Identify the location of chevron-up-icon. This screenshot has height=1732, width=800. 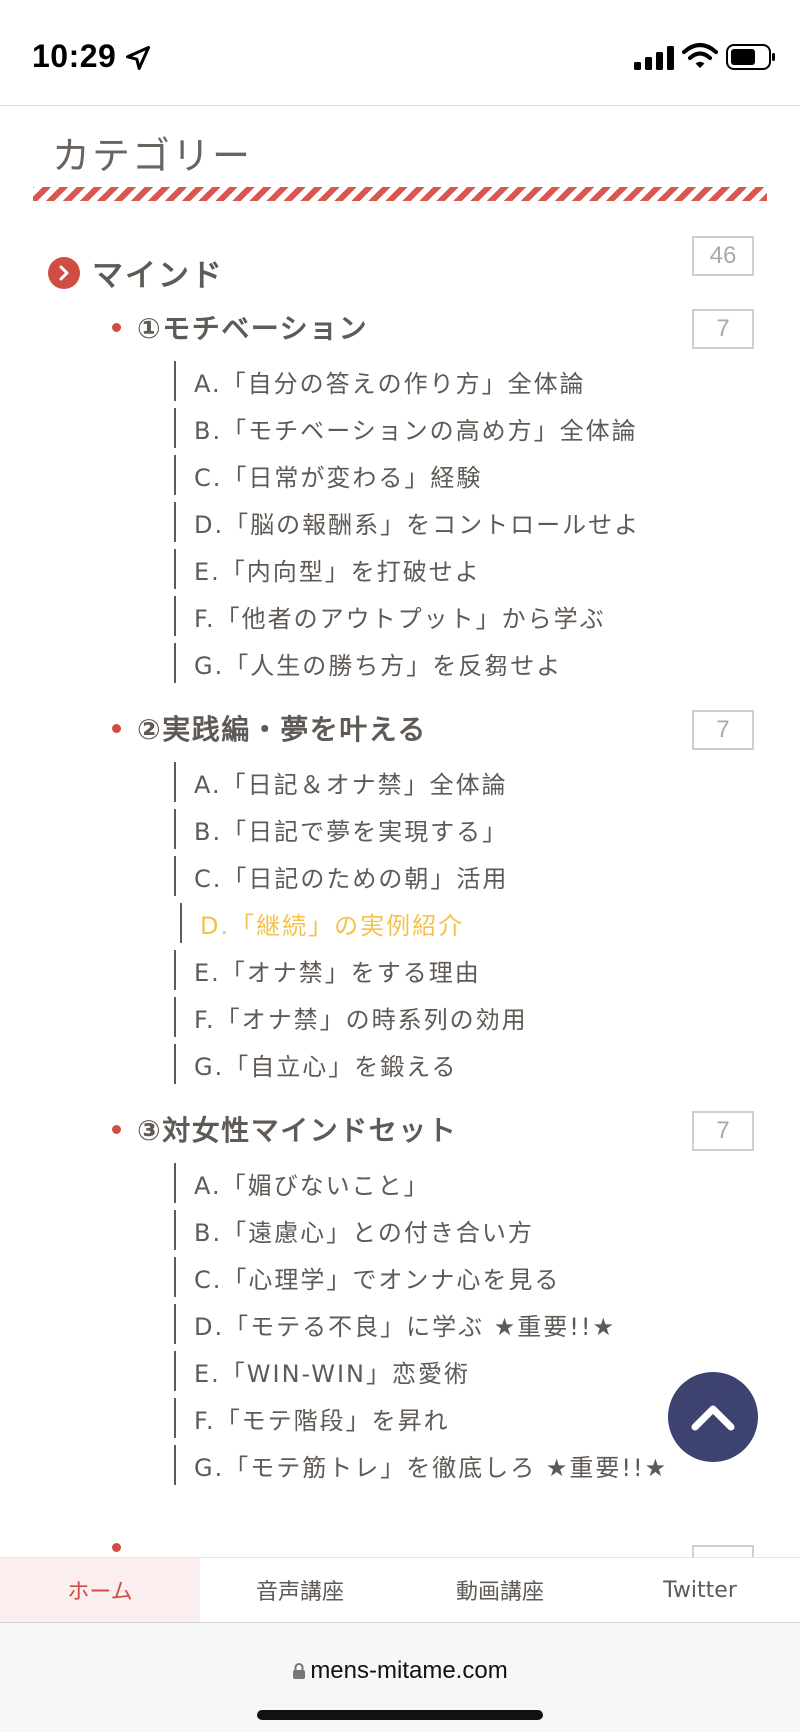
(713, 1418).